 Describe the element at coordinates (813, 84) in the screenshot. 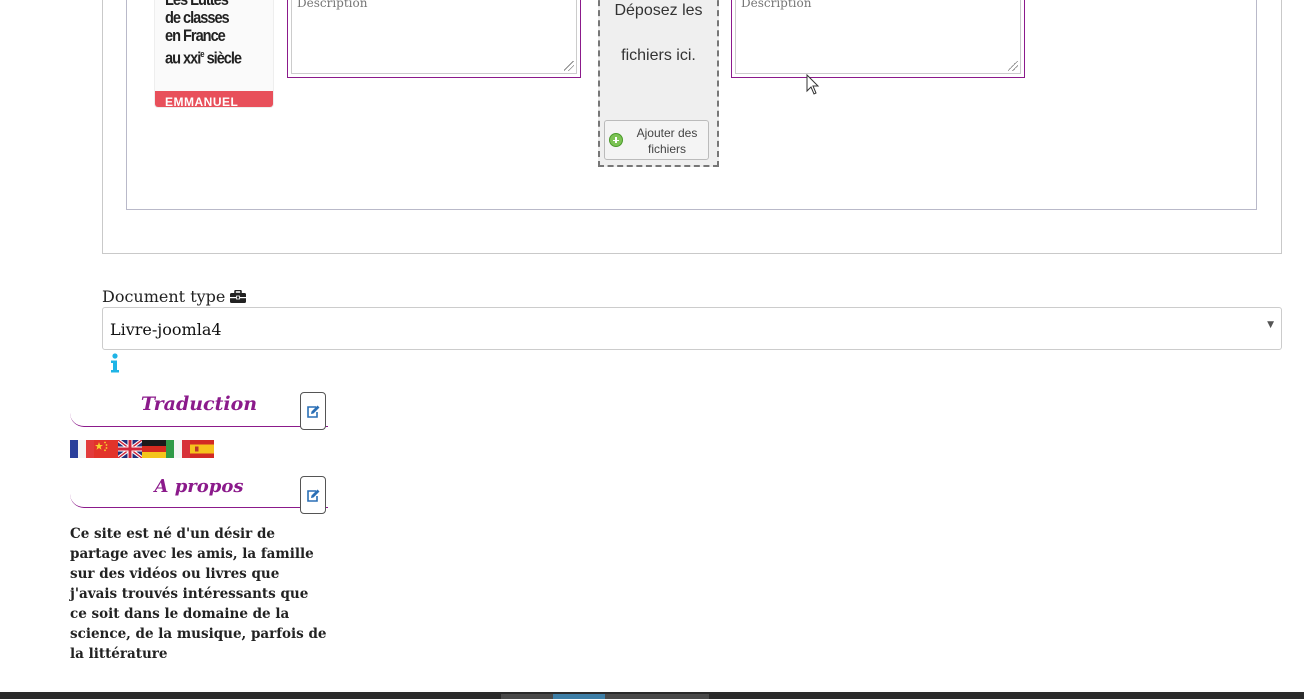

I see `mouse-pointer-icon` at that location.